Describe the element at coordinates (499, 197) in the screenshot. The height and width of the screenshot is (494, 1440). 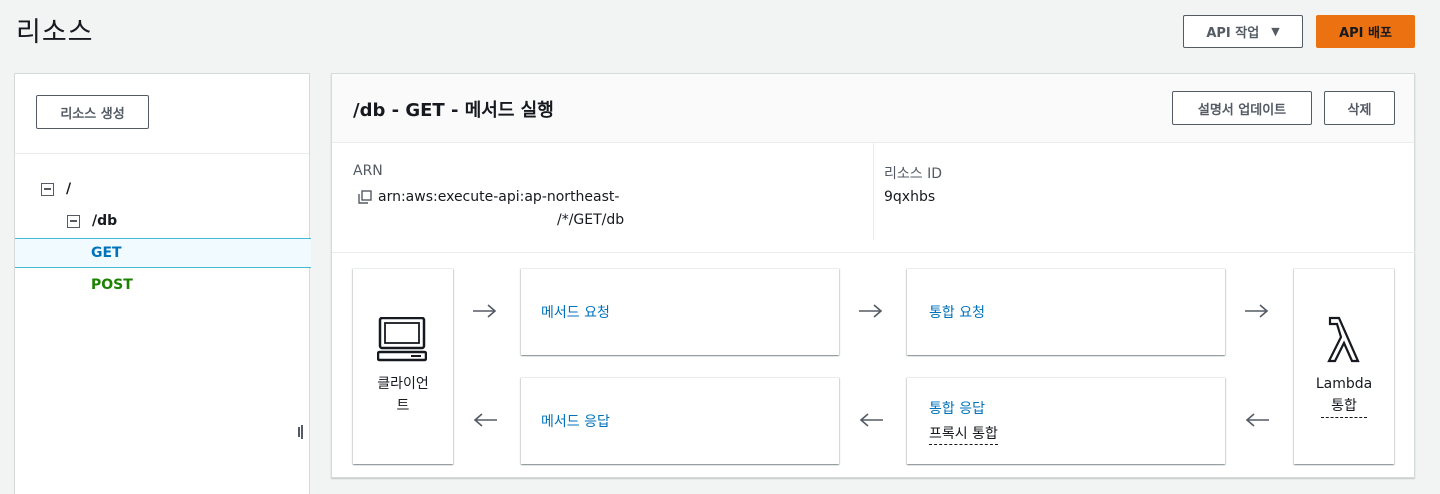
I see `arn-value-line1: arn:aws:execute-api:ap-northeast-` at that location.